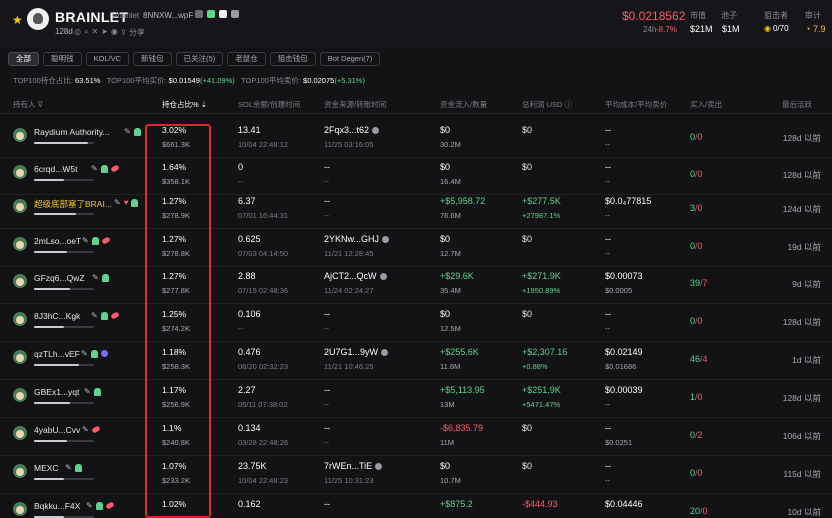 The height and width of the screenshot is (518, 832). I want to click on col-cost: 平均成本/平均卖价, so click(636, 104).